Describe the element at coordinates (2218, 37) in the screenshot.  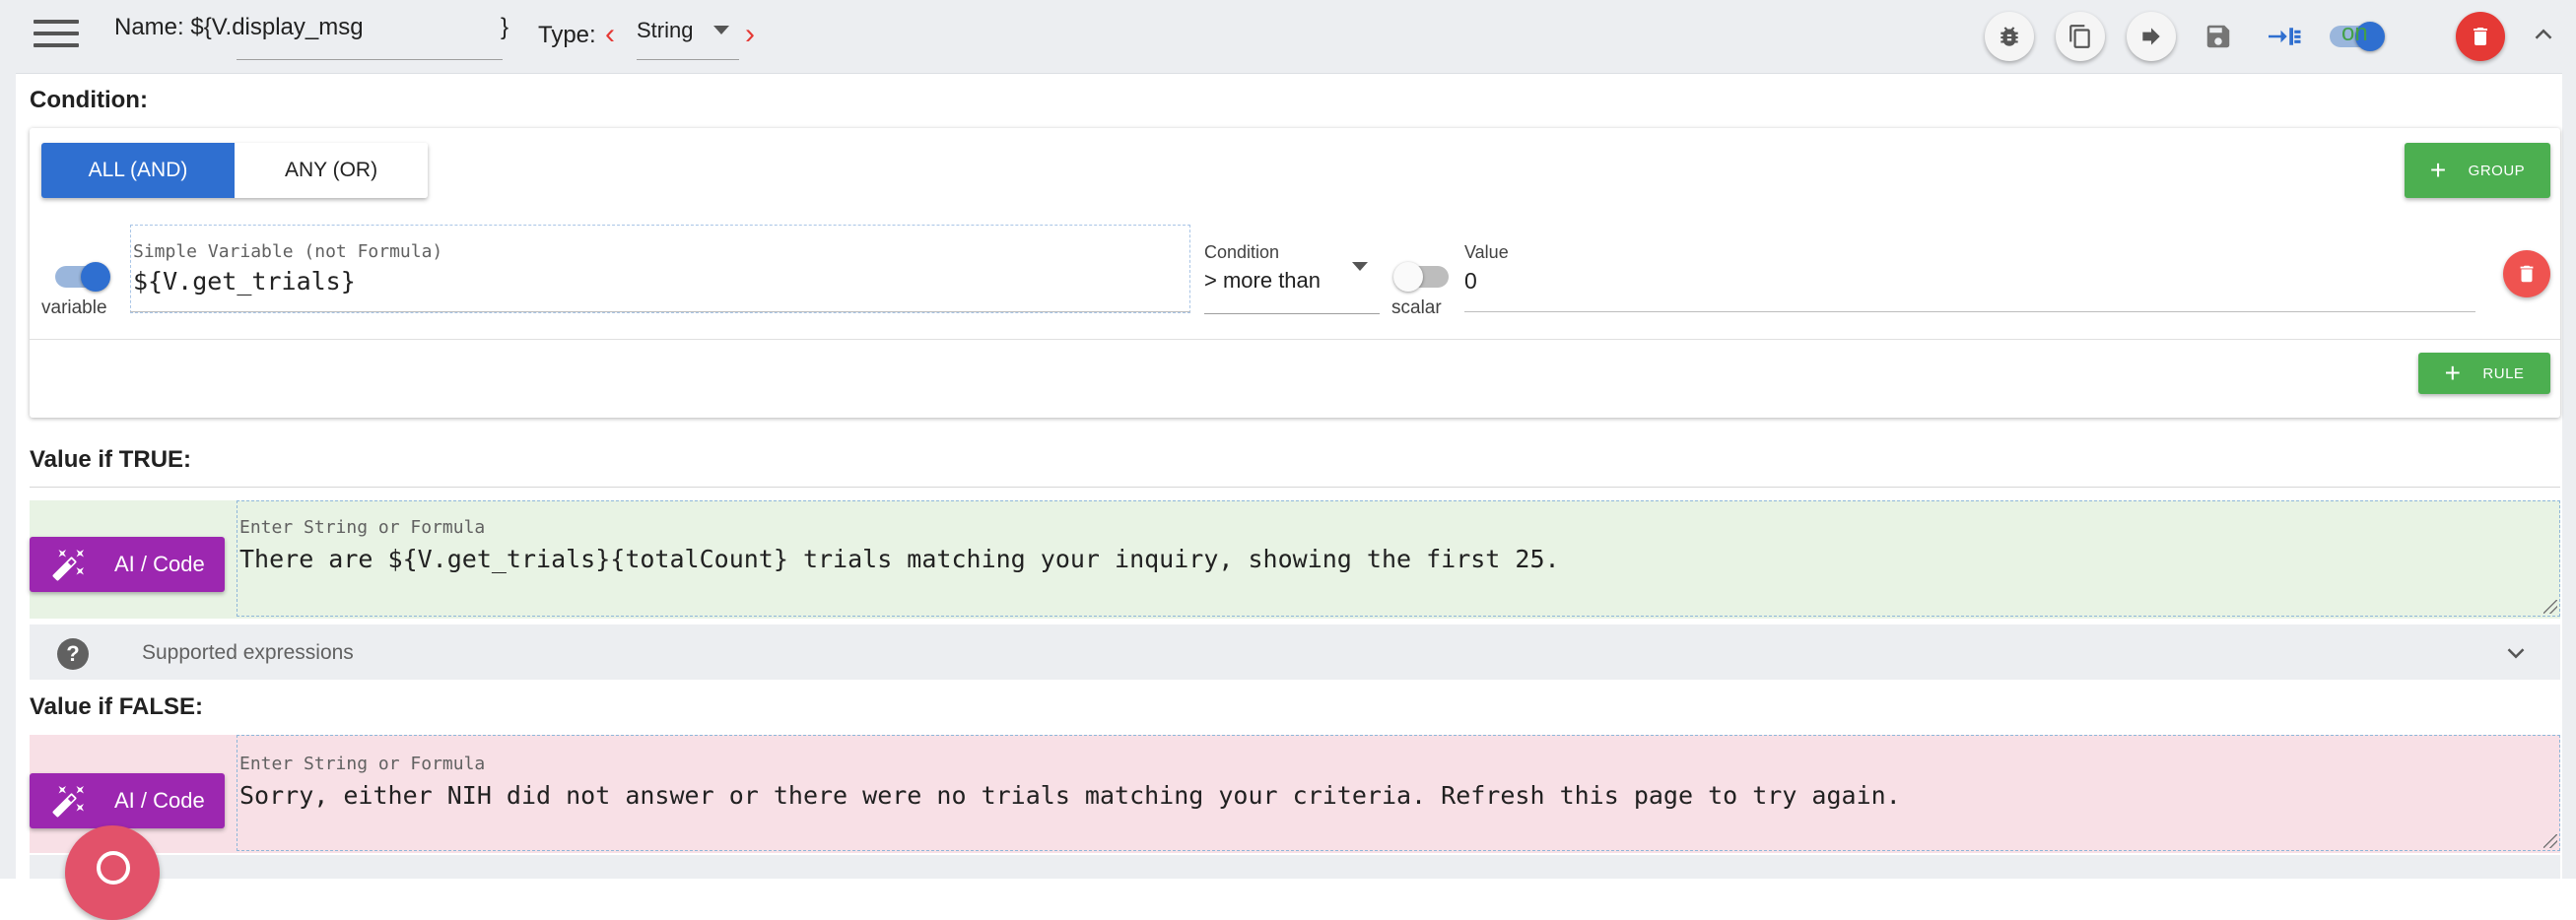
I see `save-icon` at that location.